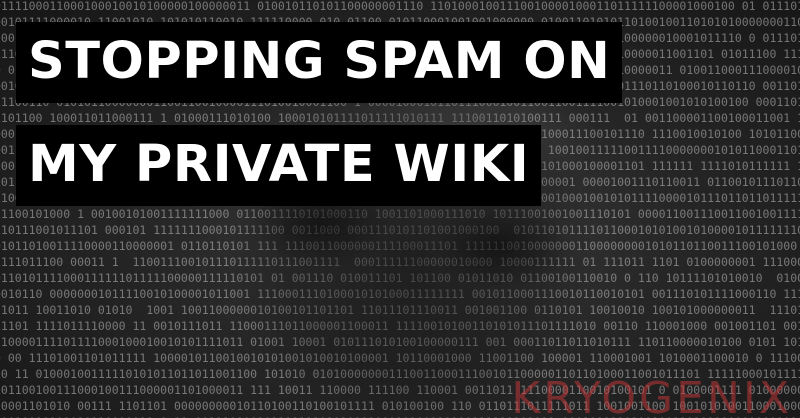 The height and width of the screenshot is (418, 800). What do you see at coordinates (319, 62) in the screenshot?
I see `title-line-1: STOPPING SPAM ON` at bounding box center [319, 62].